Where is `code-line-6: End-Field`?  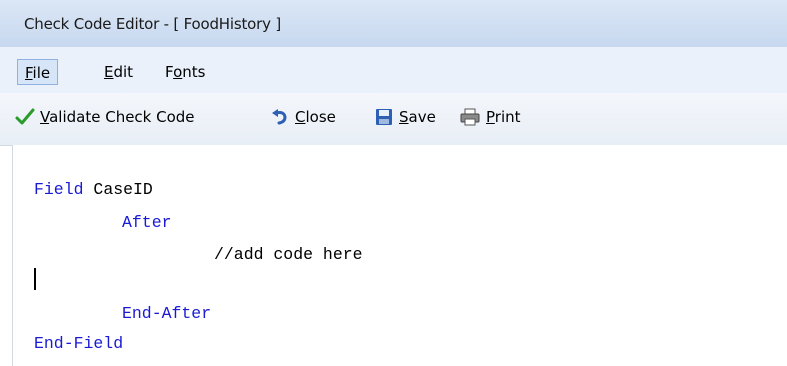 code-line-6: End-Field is located at coordinates (78, 343).